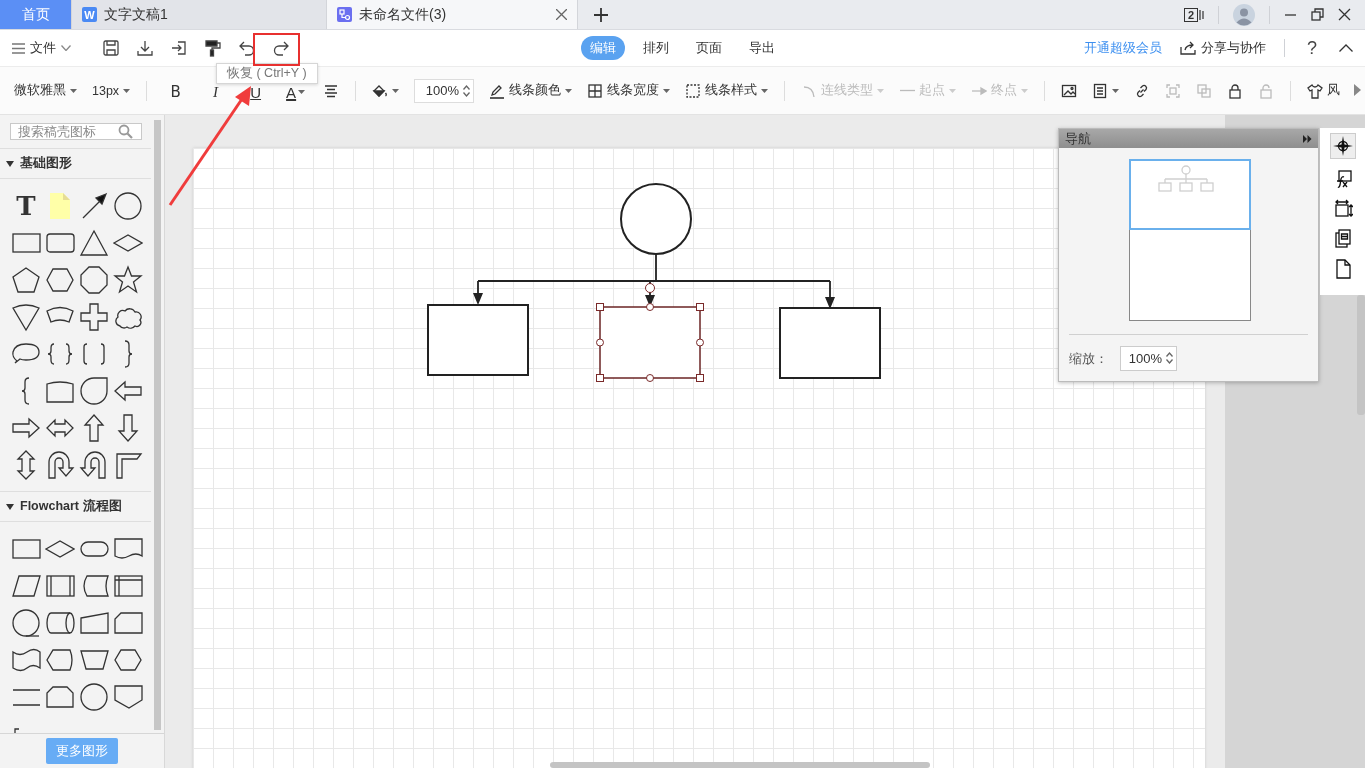 Image resolution: width=1365 pixels, height=768 pixels. Describe the element at coordinates (1342, 239) in the screenshot. I see `pages-icon` at that location.